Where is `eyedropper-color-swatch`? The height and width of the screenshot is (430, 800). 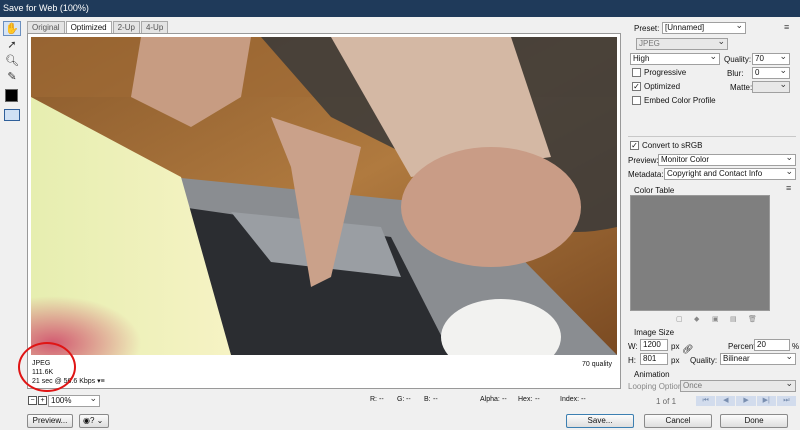 eyedropper-color-swatch is located at coordinates (11, 95).